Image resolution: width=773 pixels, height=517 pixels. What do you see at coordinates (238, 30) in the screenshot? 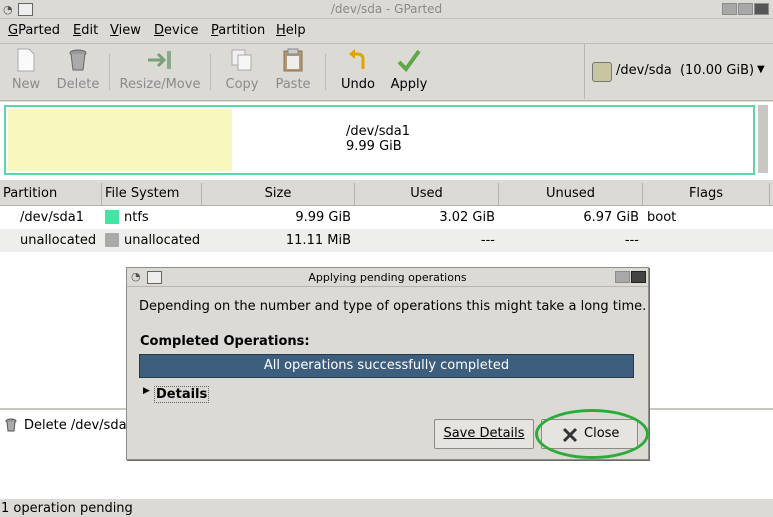
I see `menu-partition: Partition` at bounding box center [238, 30].